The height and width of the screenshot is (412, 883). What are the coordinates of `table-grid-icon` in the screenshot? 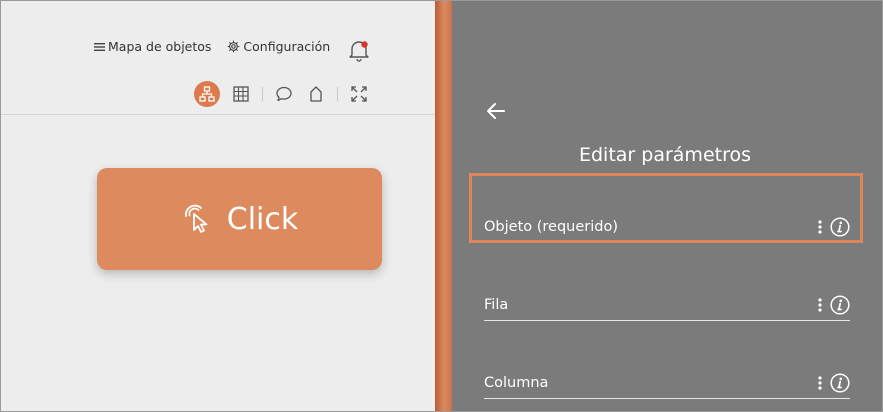 It's located at (241, 94).